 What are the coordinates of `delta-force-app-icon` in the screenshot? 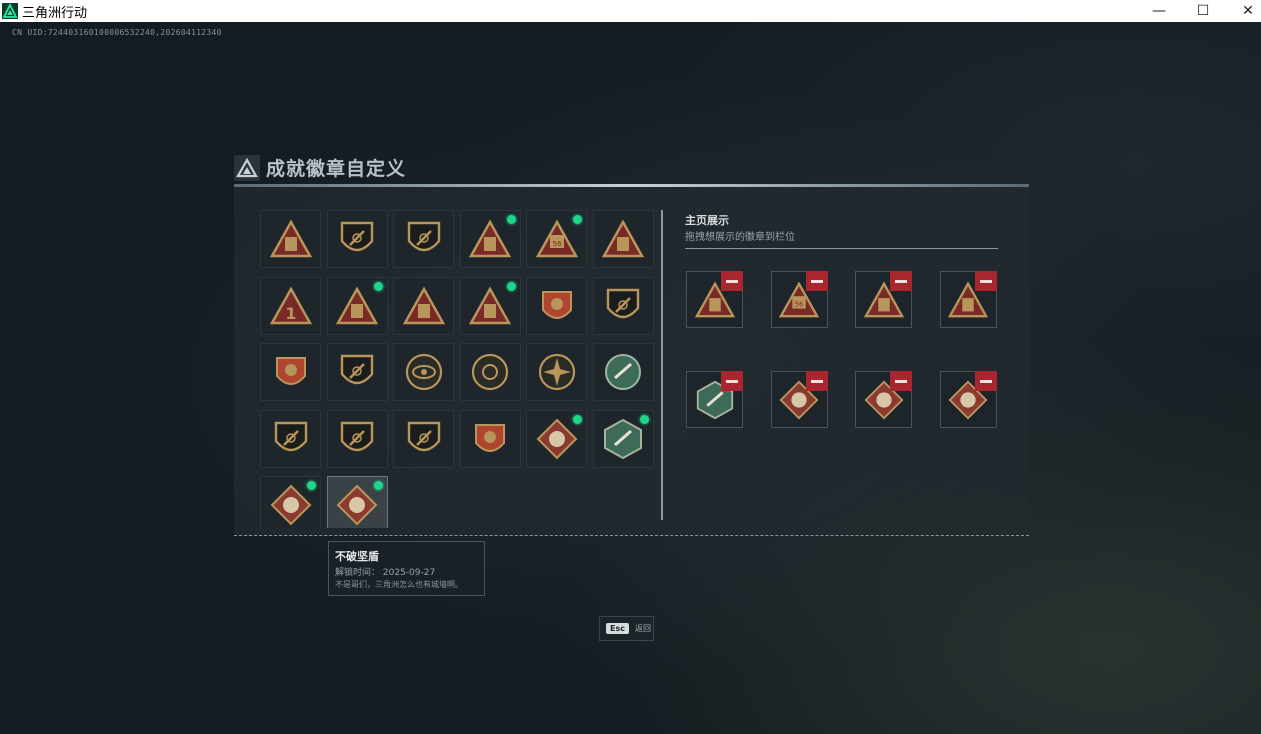 It's located at (10, 11).